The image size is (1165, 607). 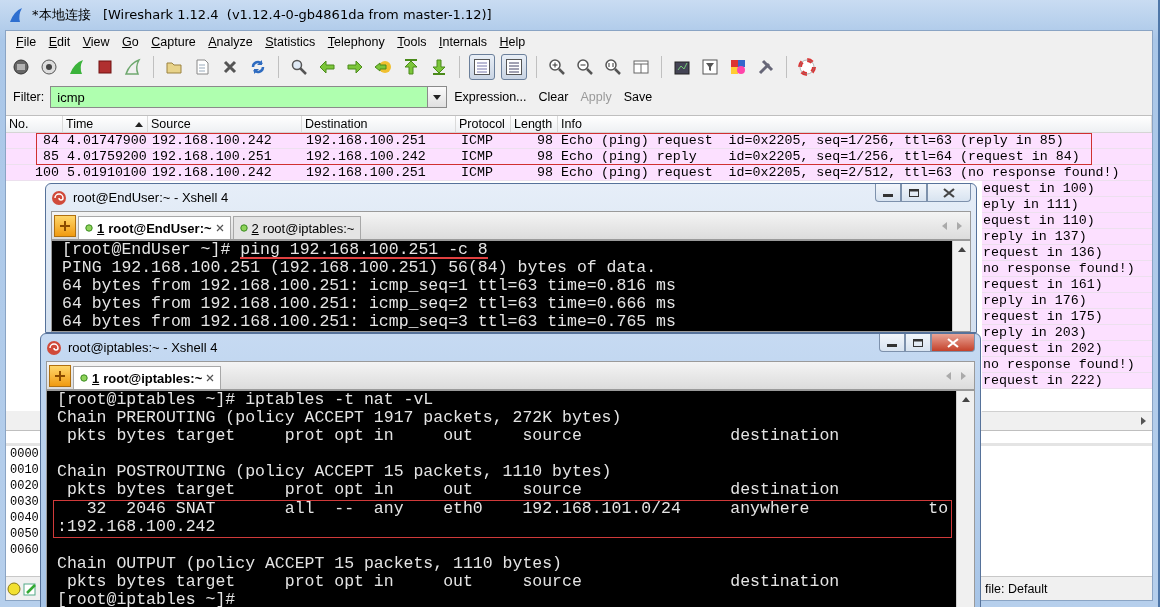 I want to click on list-pane-button, so click(x=482, y=67).